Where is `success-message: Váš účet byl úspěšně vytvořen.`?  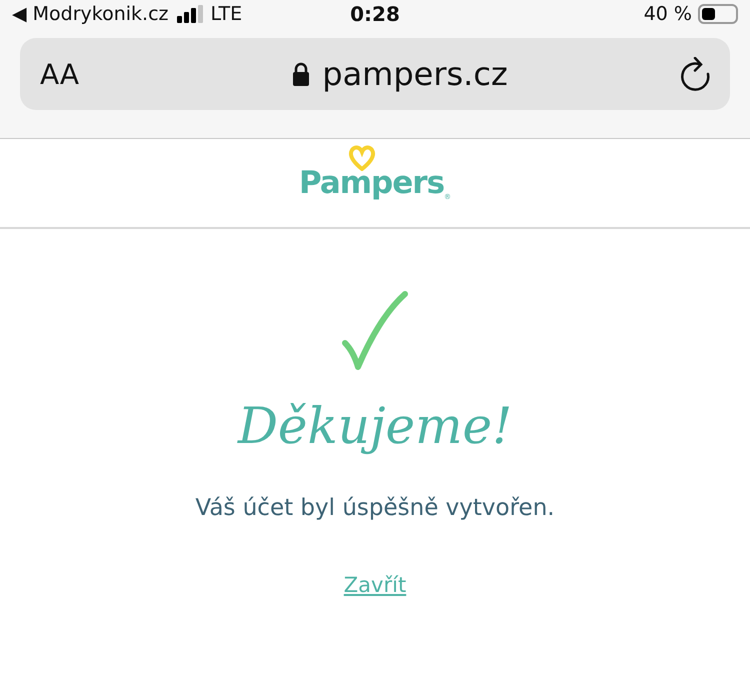 success-message: Váš účet byl úspěšně vytvořen. is located at coordinates (375, 508).